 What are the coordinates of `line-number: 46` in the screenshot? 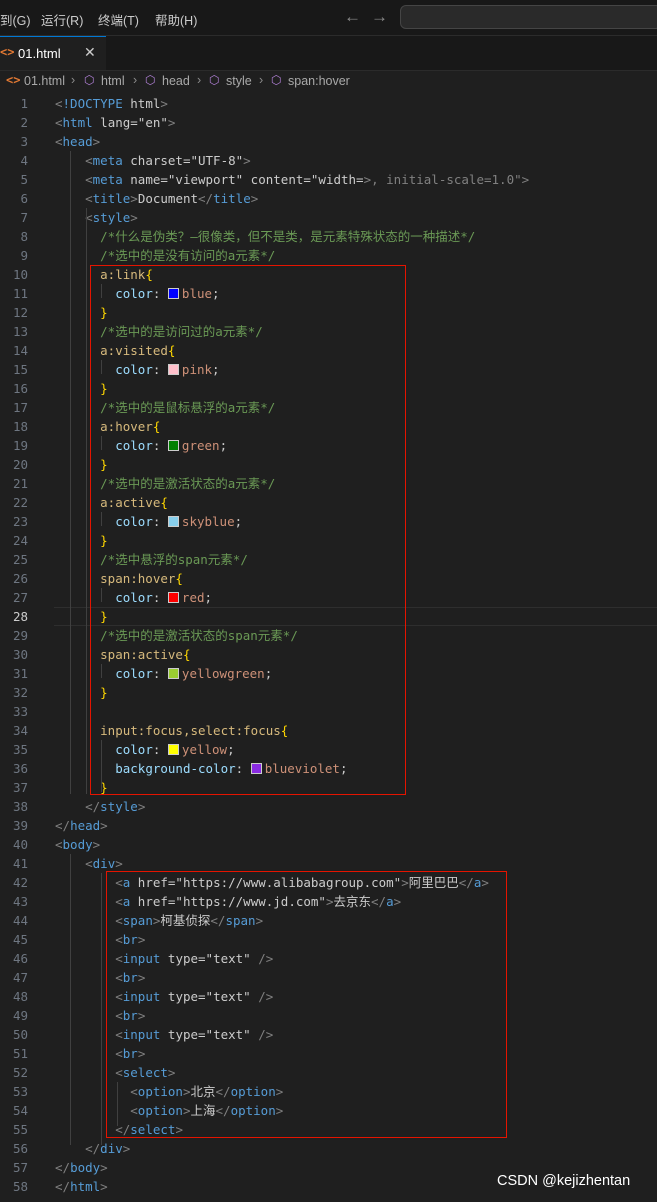 It's located at (20, 958).